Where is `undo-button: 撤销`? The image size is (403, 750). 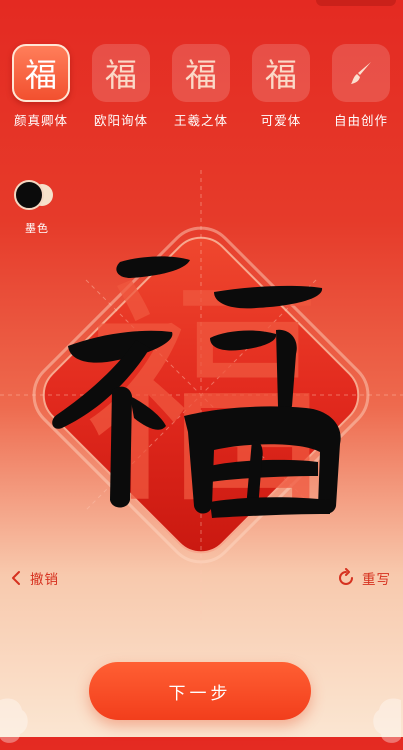 undo-button: 撤销 is located at coordinates (33, 578).